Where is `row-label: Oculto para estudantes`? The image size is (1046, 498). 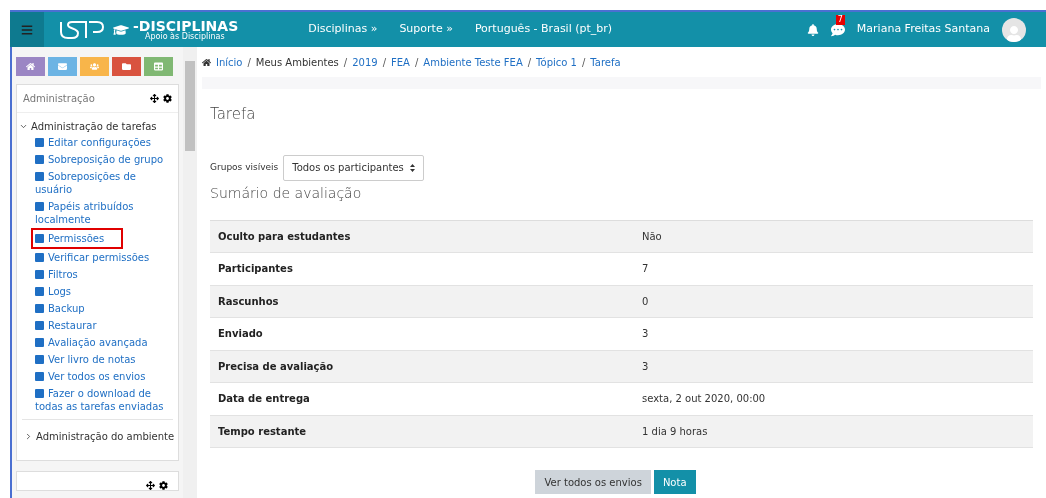
row-label: Oculto para estudantes is located at coordinates (284, 236).